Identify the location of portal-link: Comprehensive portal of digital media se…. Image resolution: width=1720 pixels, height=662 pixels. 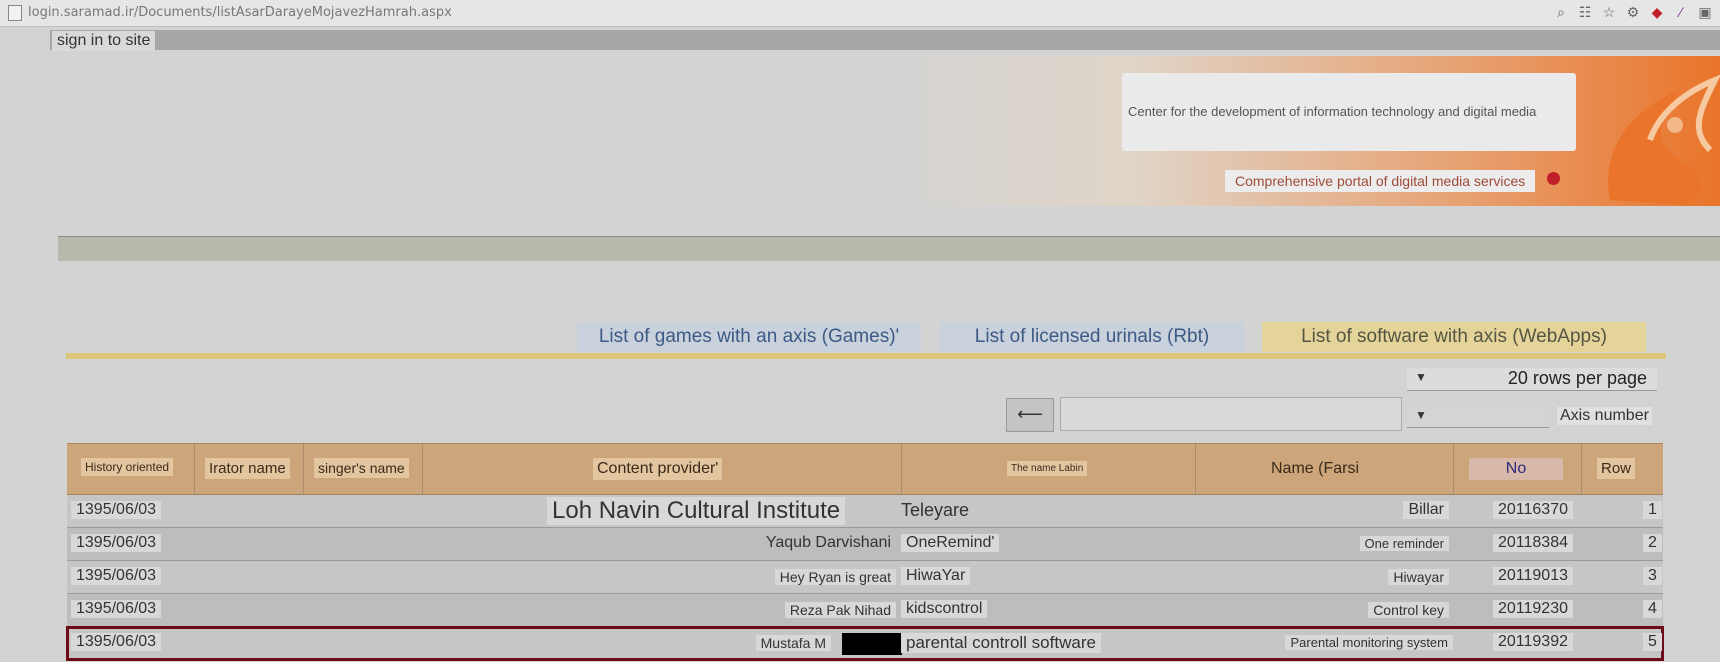
(1380, 181).